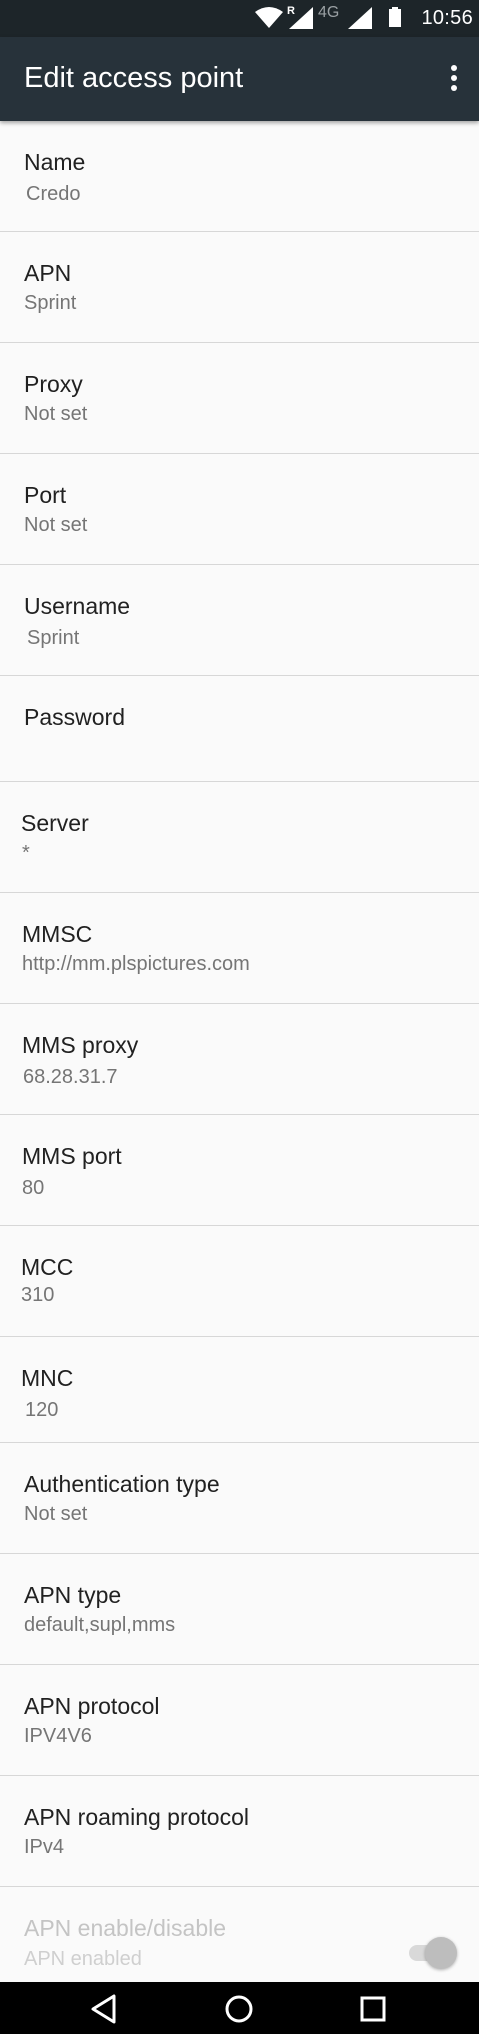 The image size is (479, 2034). Describe the element at coordinates (72, 1156) in the screenshot. I see `setting-label: MMS port` at that location.